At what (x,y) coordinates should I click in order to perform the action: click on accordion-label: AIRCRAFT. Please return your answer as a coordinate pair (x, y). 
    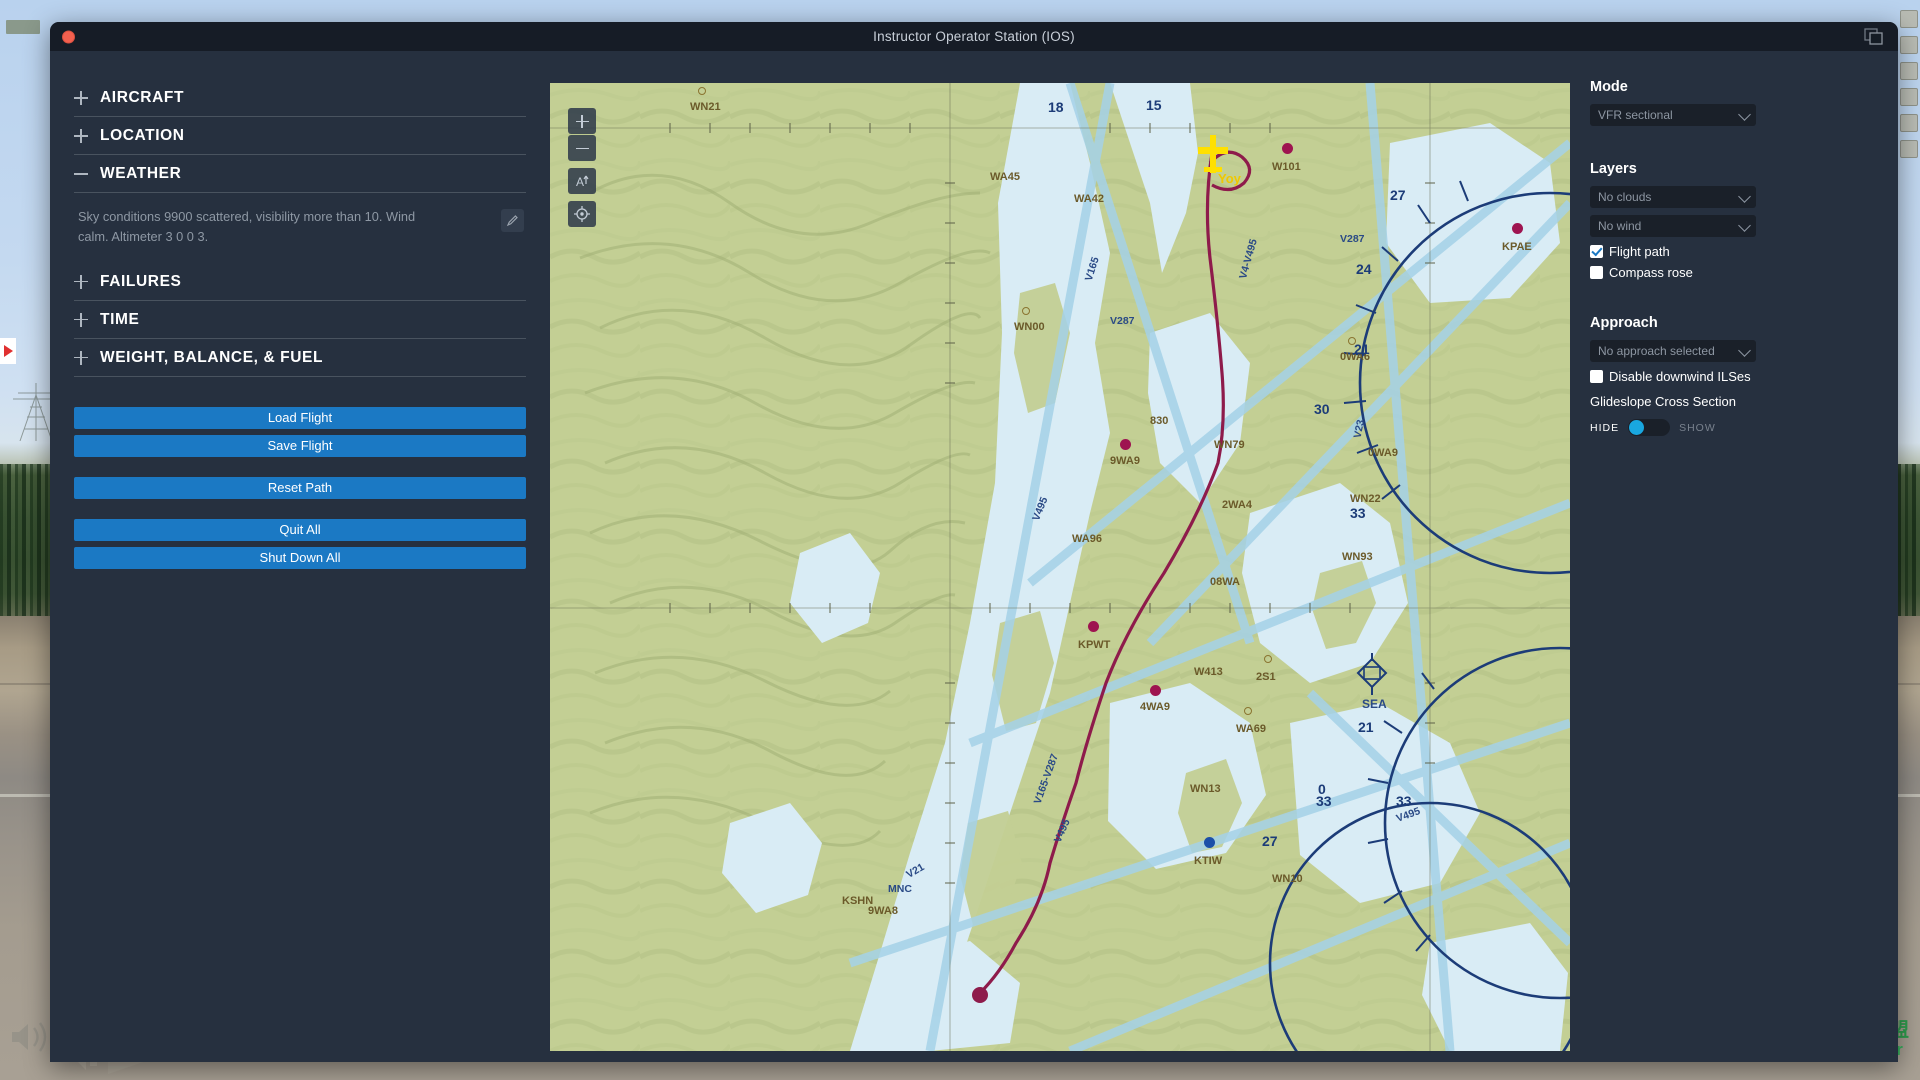
    Looking at the image, I should click on (142, 97).